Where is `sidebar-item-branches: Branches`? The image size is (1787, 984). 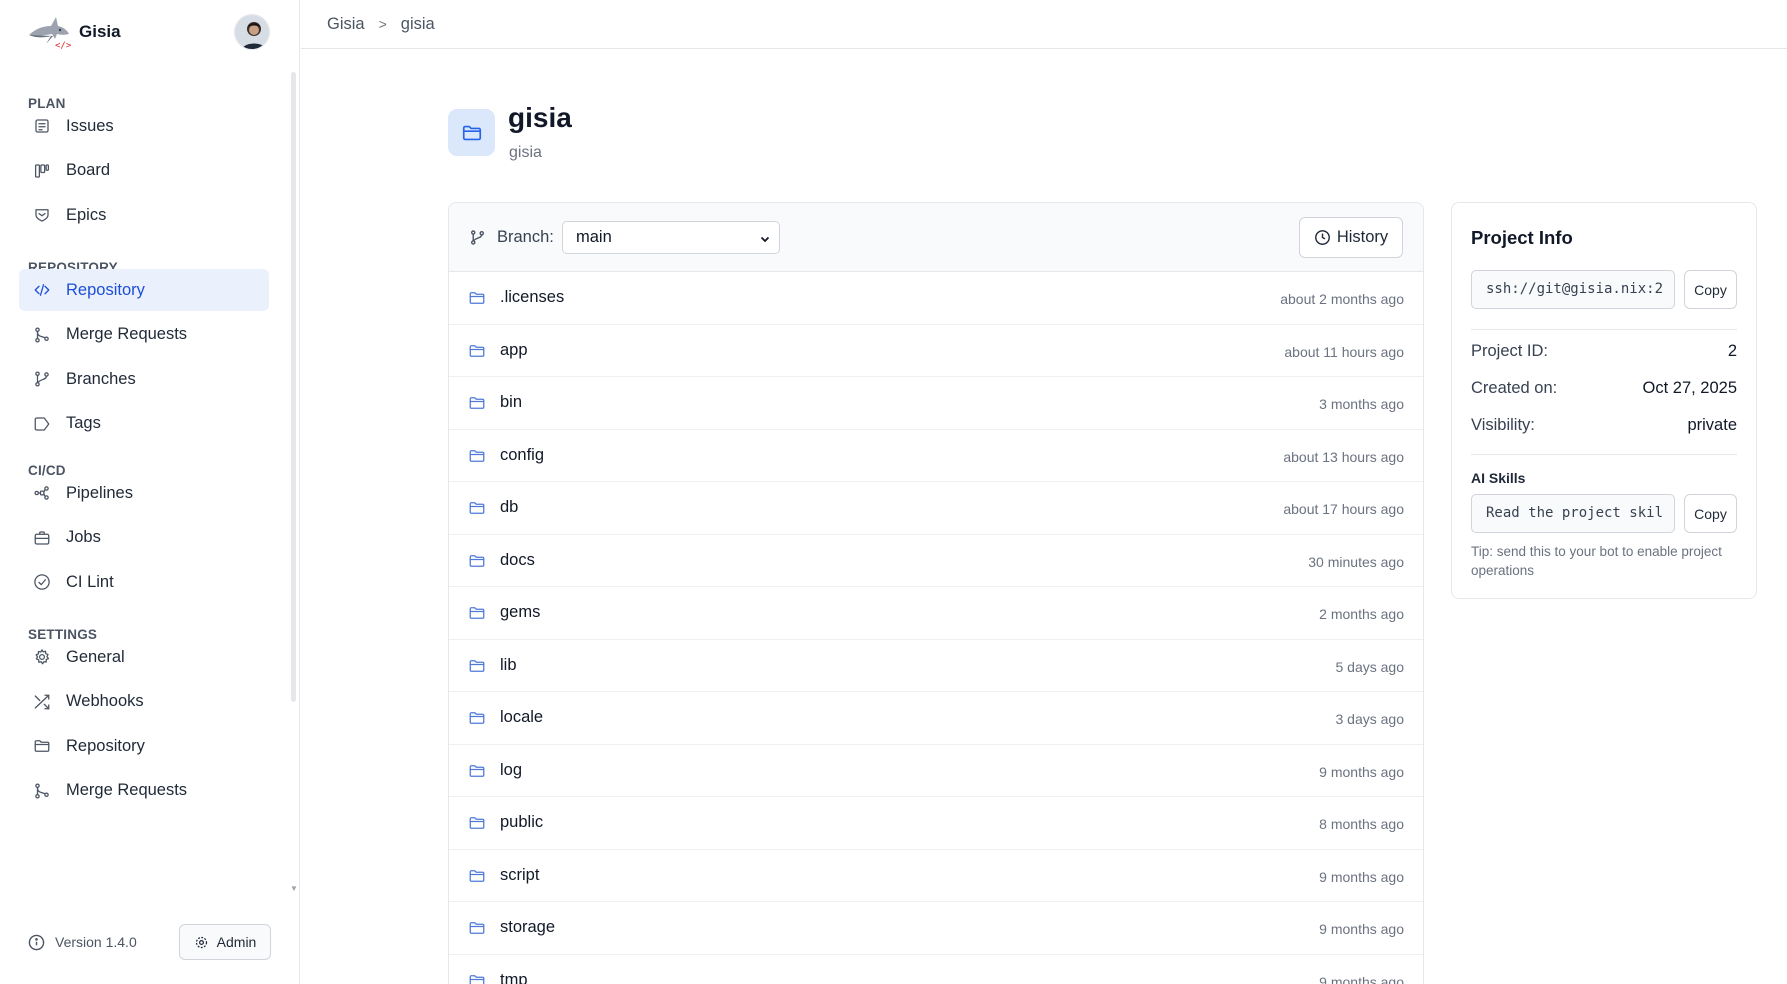
sidebar-item-branches: Branches is located at coordinates (144, 379).